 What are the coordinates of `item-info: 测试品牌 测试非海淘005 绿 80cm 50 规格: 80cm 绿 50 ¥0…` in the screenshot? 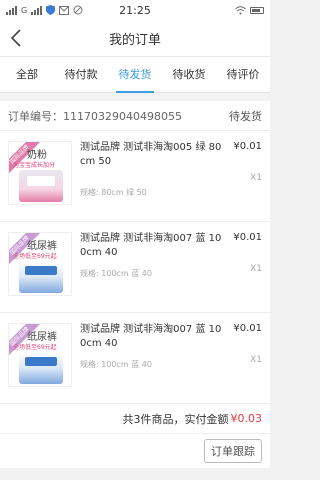 It's located at (167, 181).